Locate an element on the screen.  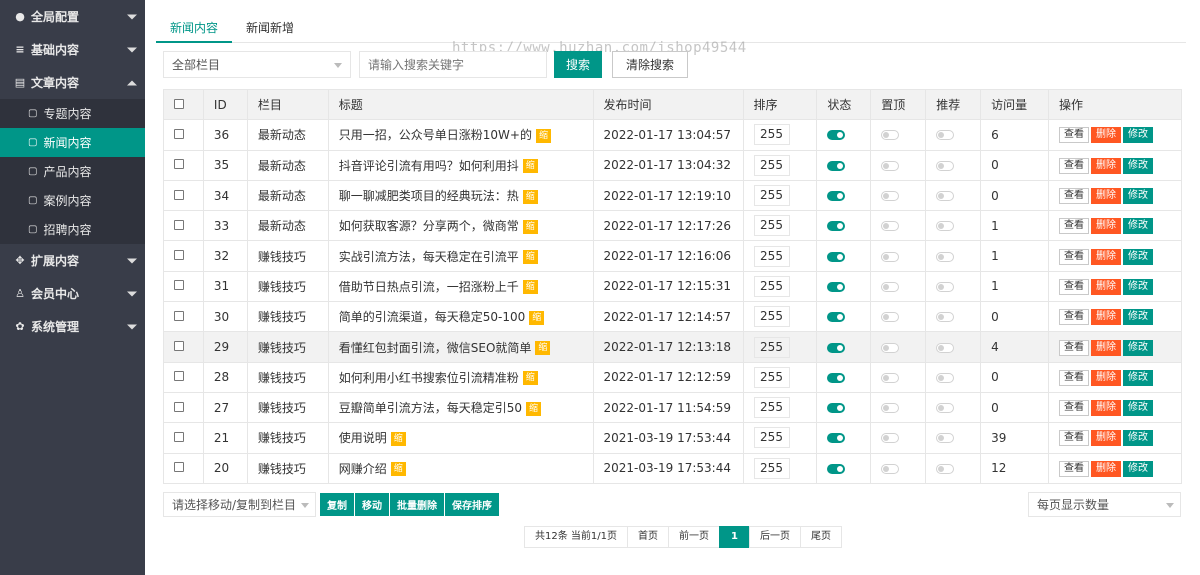
article-title-link: 实战引流方法，每天稳定在引流平 is located at coordinates (429, 257).